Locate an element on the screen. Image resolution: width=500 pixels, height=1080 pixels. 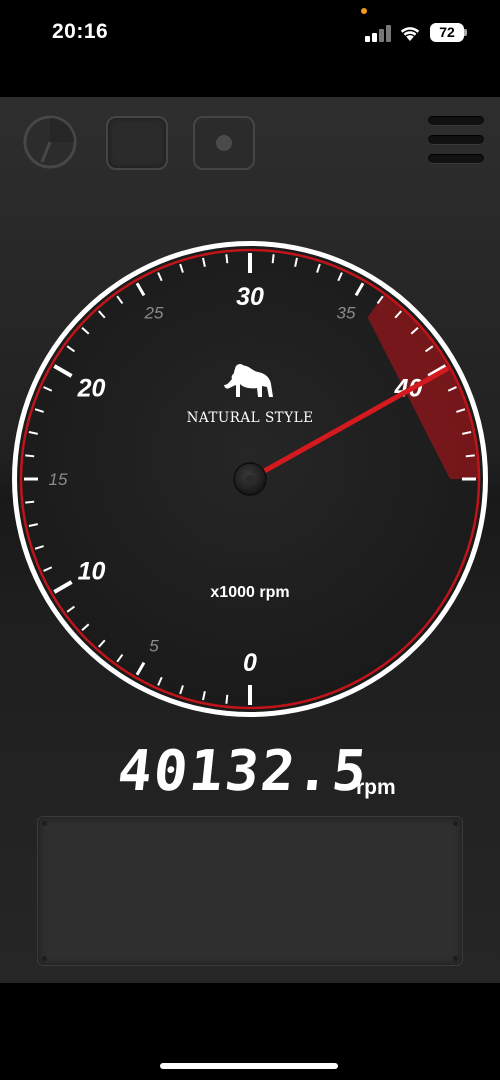
battery-cap is located at coordinates (465, 32).